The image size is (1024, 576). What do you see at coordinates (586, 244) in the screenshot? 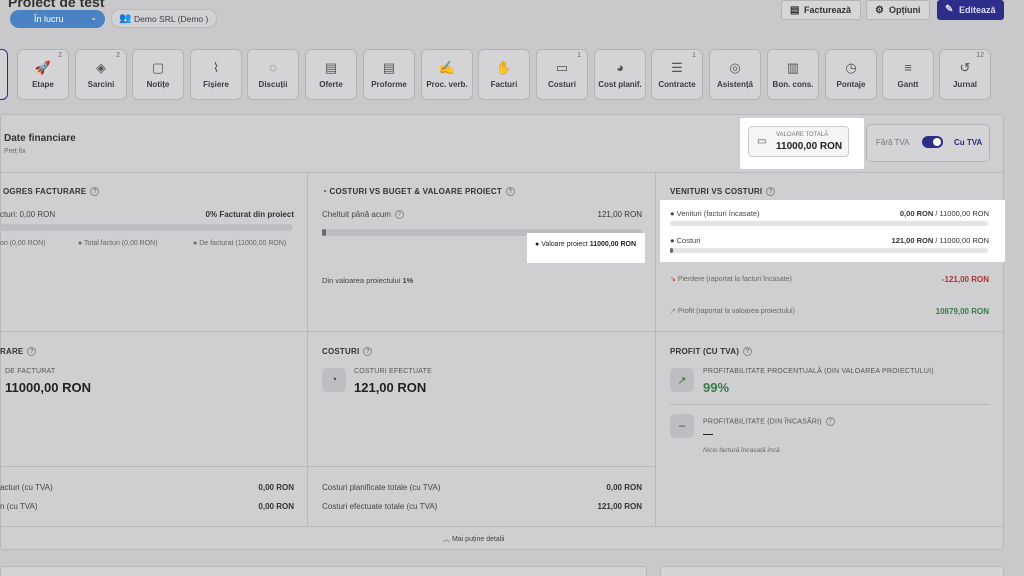
I see `project-value-marker: ● Valoare proiect 11000,00 RON` at bounding box center [586, 244].